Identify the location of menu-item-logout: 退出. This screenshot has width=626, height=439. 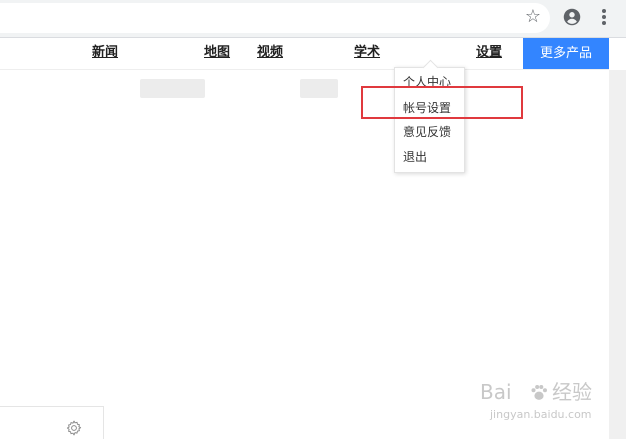
(415, 157).